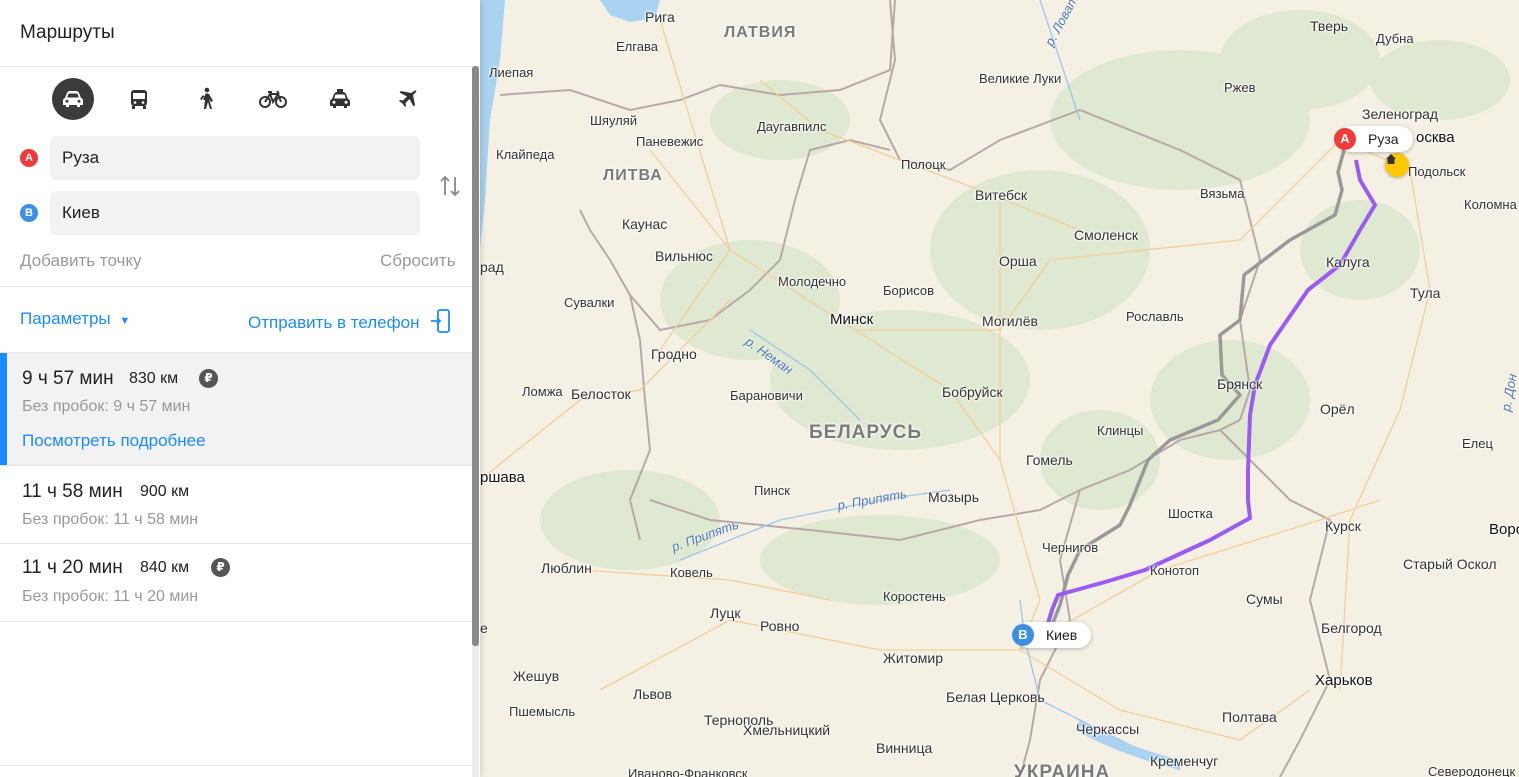 This screenshot has width=1519, height=777. I want to click on city-label: Коломна, so click(1490, 204).